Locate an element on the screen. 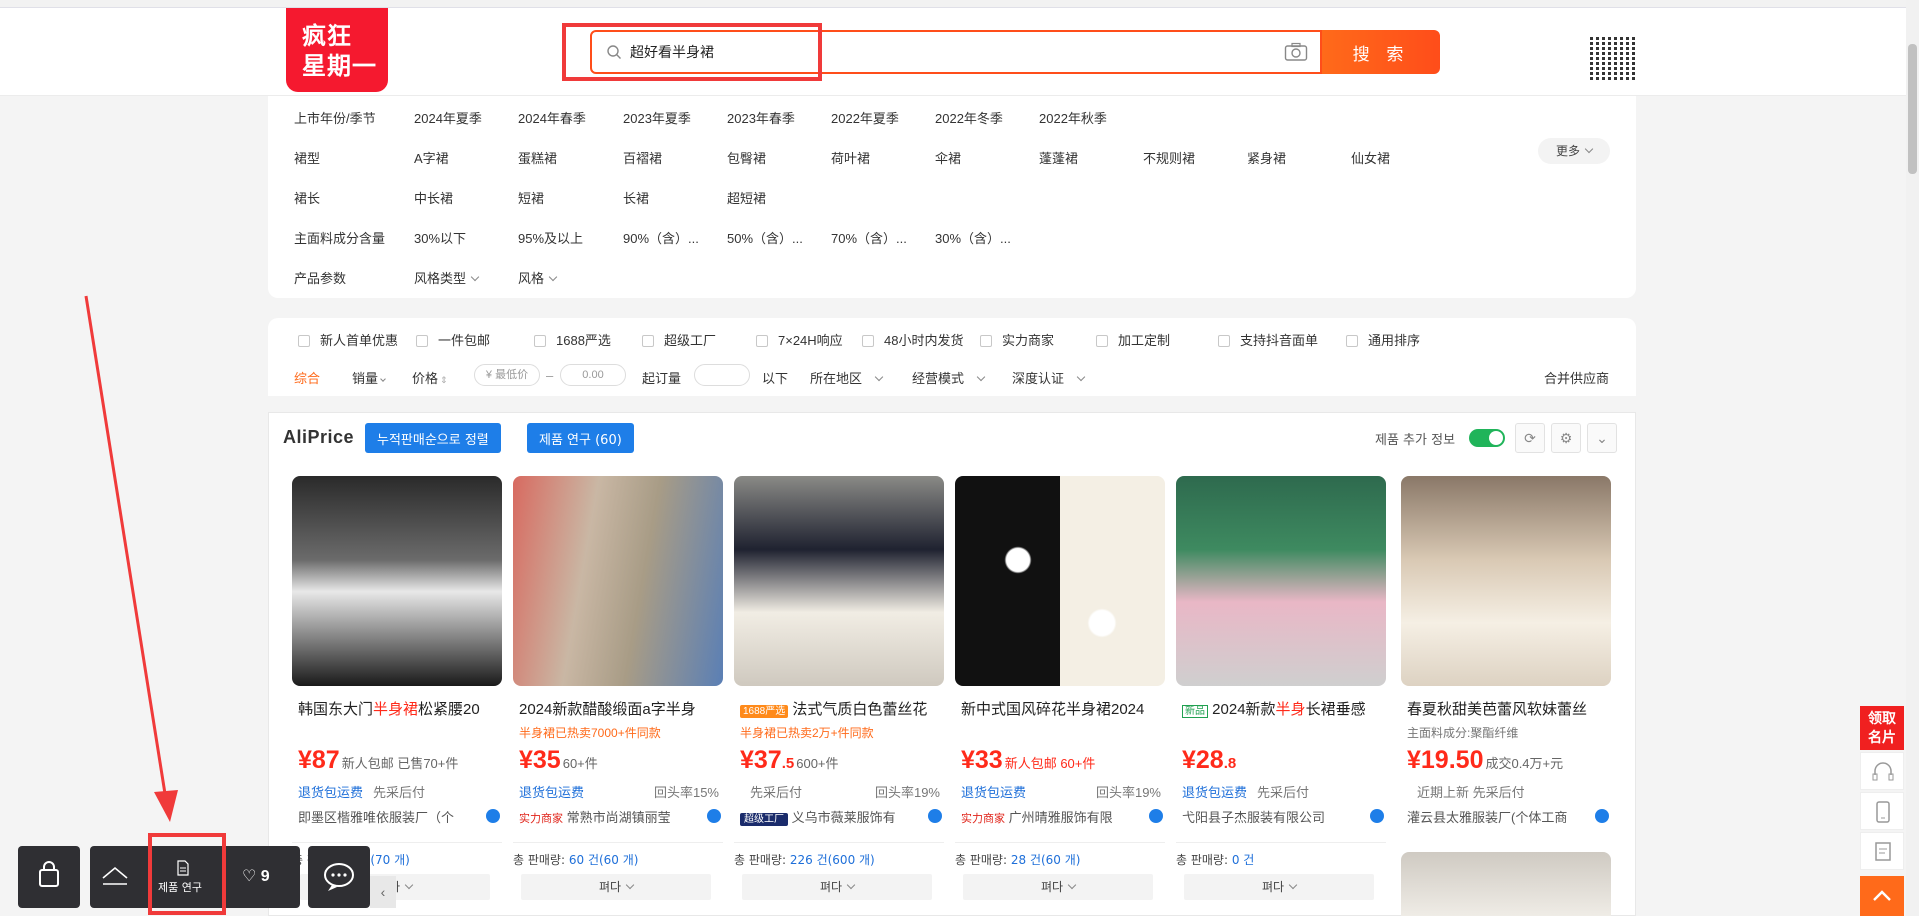  cart-button is located at coordinates (49, 877).